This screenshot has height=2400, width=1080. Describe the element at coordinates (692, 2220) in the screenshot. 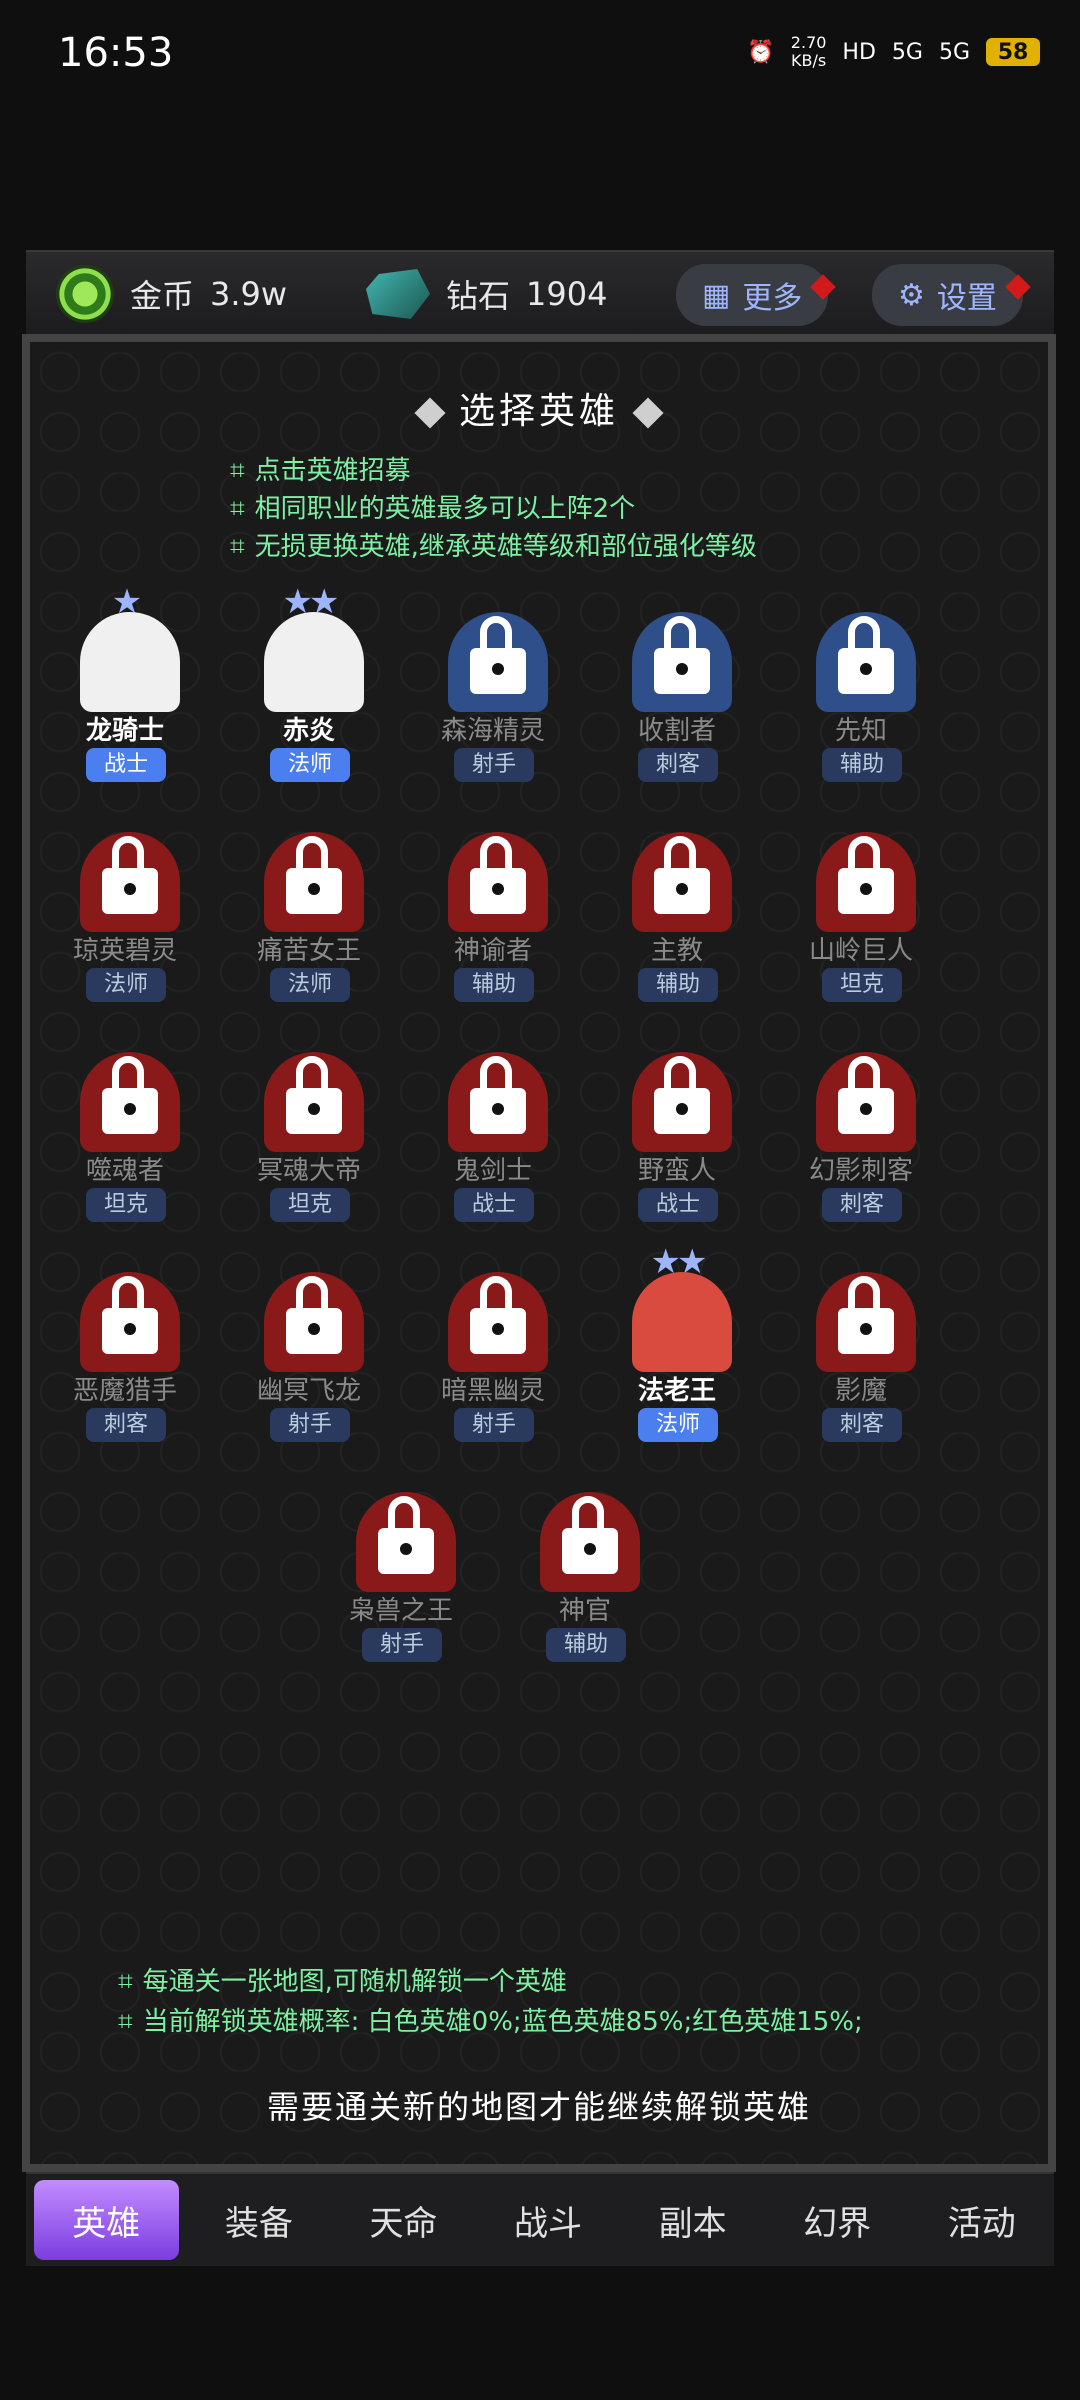

I see `nav-tab: 副本` at that location.